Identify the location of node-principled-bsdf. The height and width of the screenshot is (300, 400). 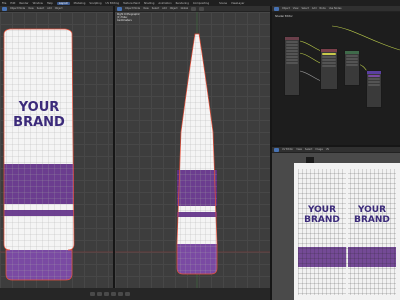
(352, 68).